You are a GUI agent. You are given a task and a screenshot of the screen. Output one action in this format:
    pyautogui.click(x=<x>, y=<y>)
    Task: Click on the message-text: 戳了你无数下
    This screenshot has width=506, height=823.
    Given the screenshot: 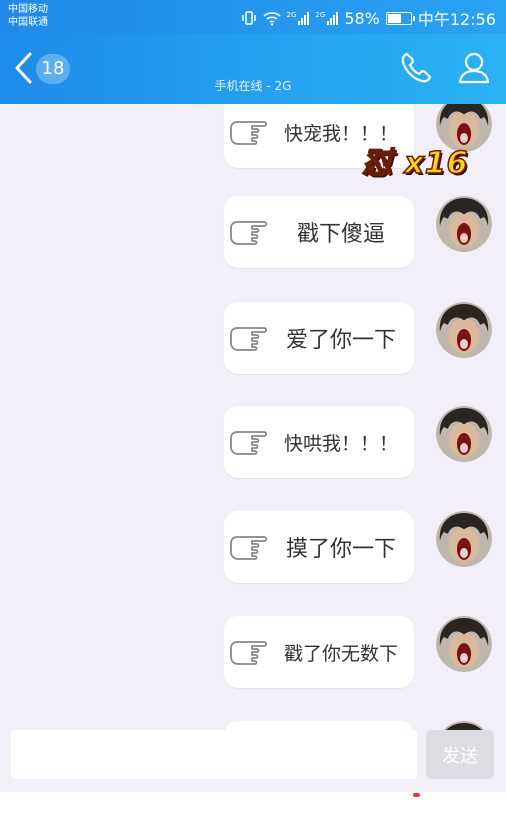 What is the action you would take?
    pyautogui.click(x=340, y=653)
    